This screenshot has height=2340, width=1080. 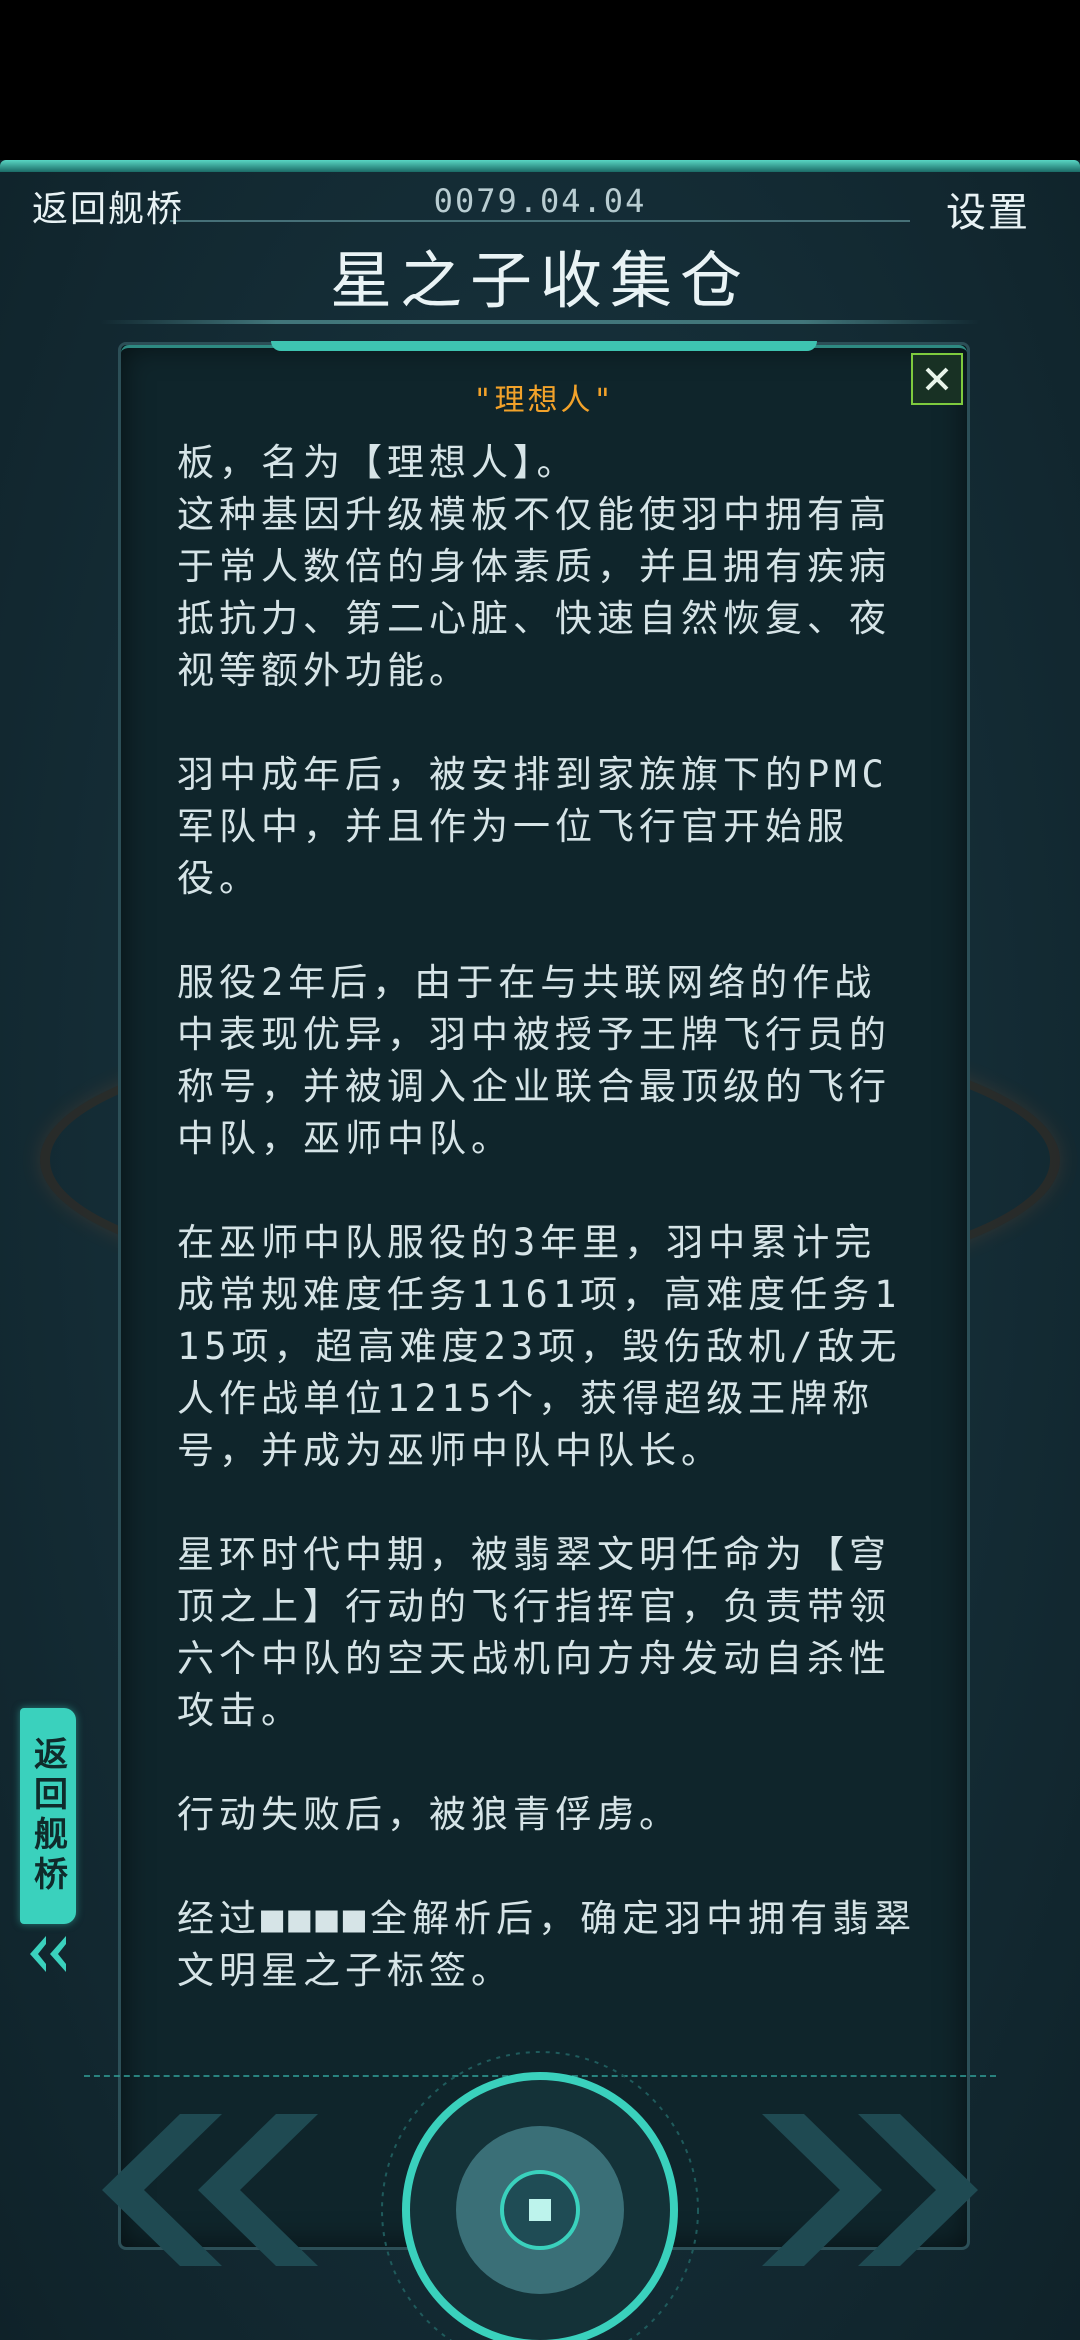 I want to click on side-back-to-bridge-tab: 返回舰桥, so click(x=48, y=1816).